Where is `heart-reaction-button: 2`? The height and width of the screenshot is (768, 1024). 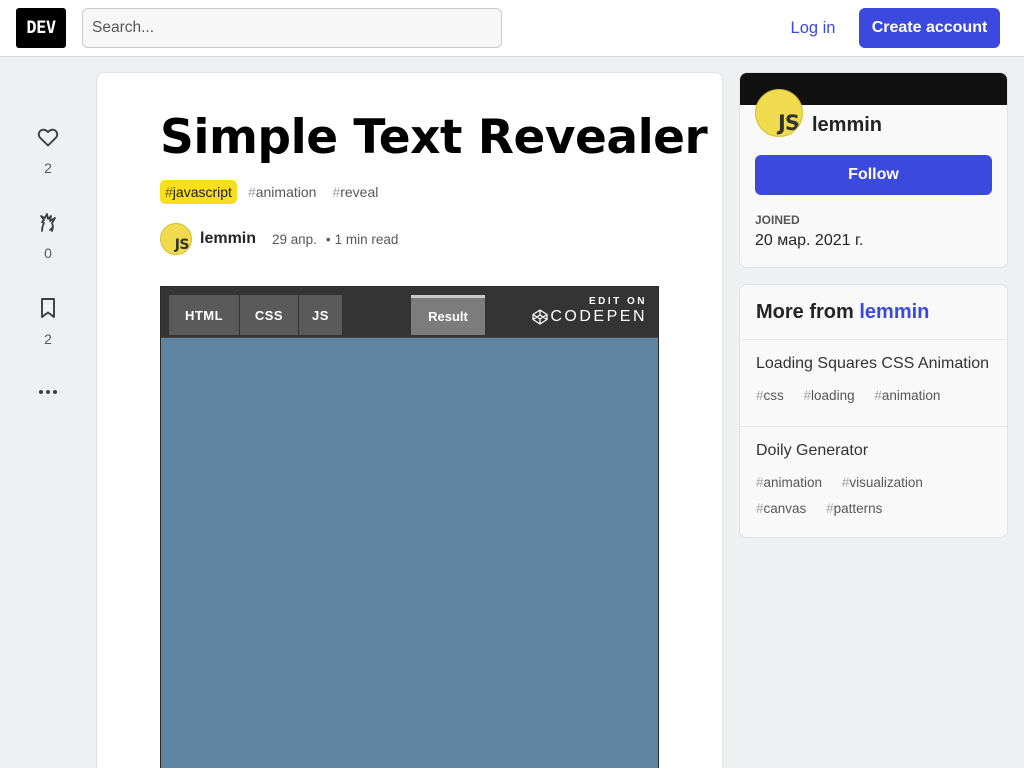
heart-reaction-button: 2 is located at coordinates (48, 150).